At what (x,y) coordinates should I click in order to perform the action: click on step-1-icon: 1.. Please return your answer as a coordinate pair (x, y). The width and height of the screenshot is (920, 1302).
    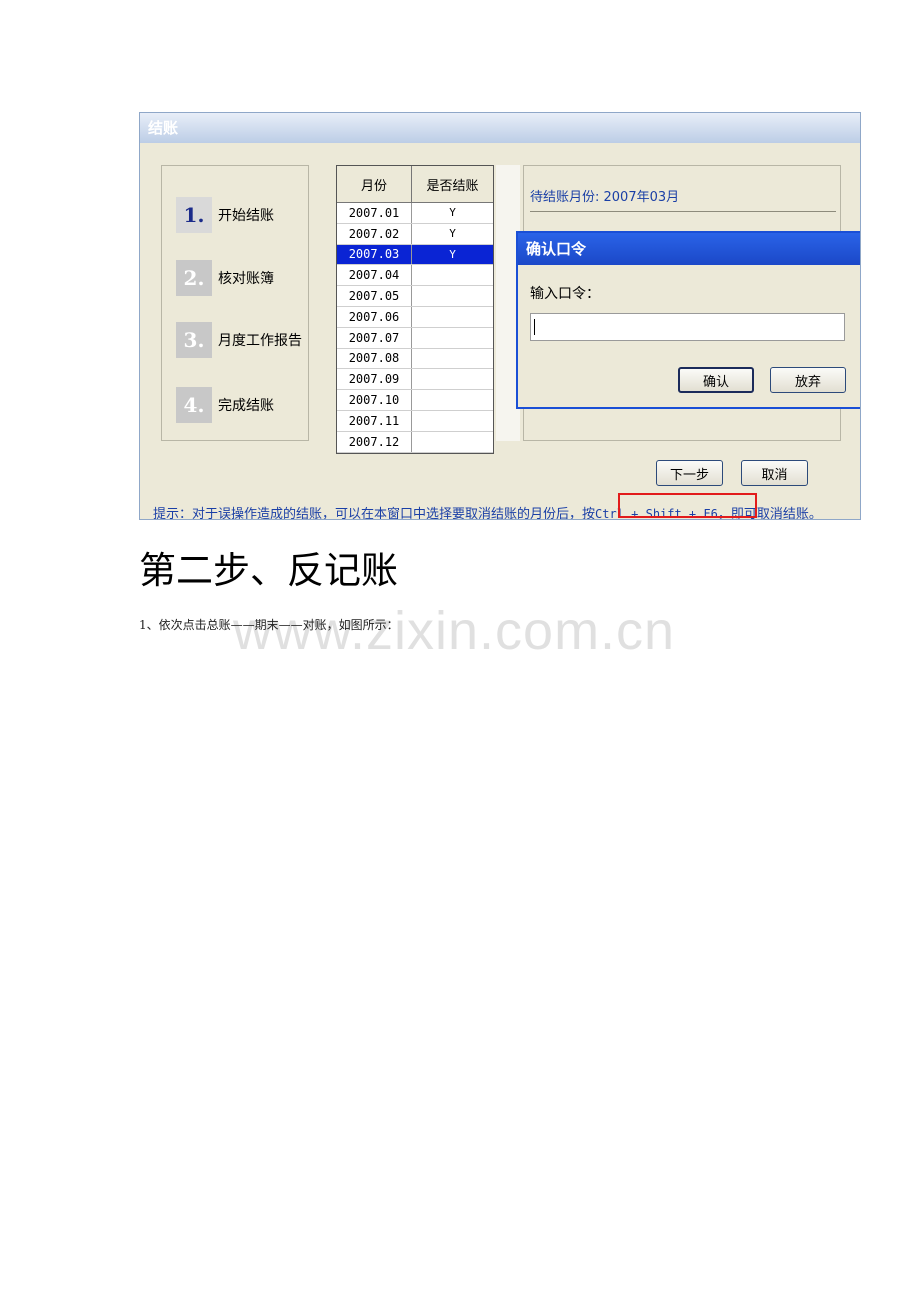
    Looking at the image, I should click on (194, 215).